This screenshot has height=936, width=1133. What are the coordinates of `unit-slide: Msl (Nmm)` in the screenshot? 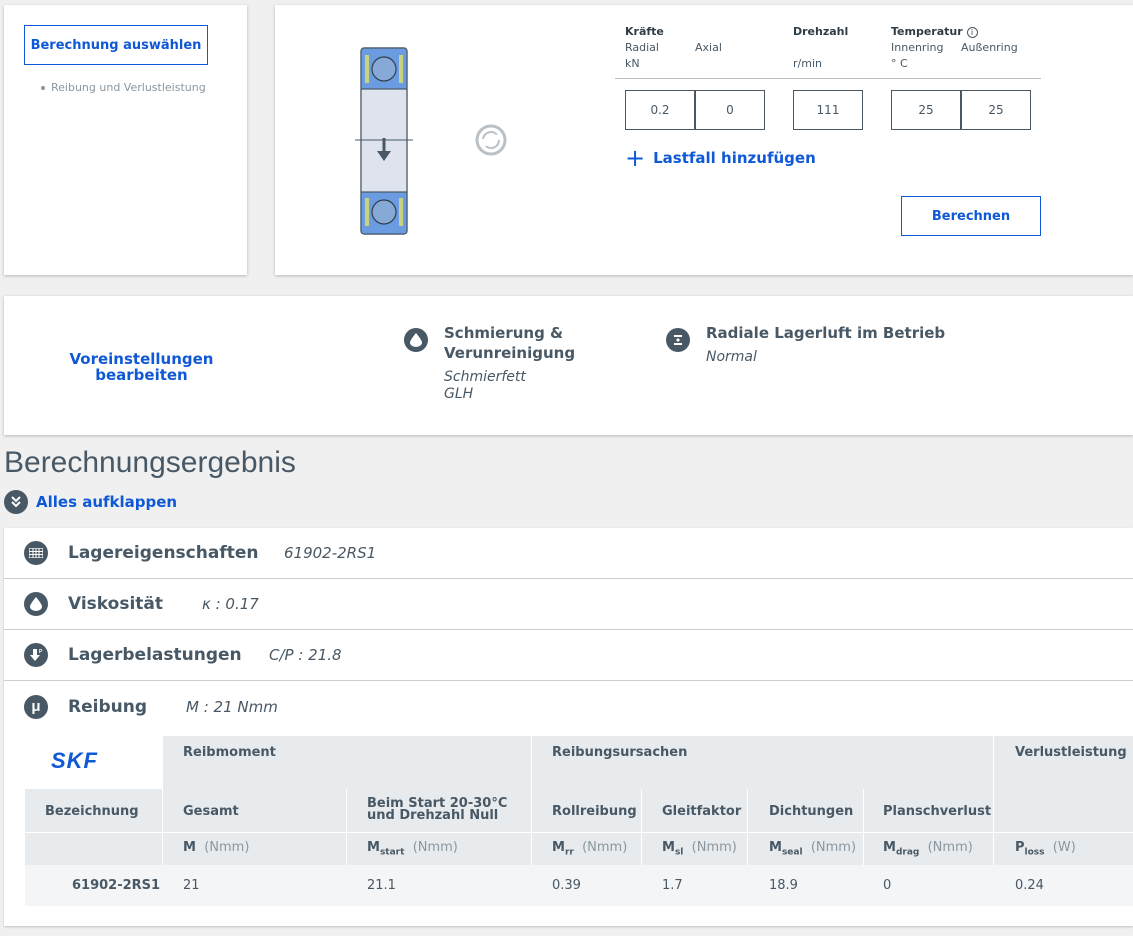 It's located at (699, 849).